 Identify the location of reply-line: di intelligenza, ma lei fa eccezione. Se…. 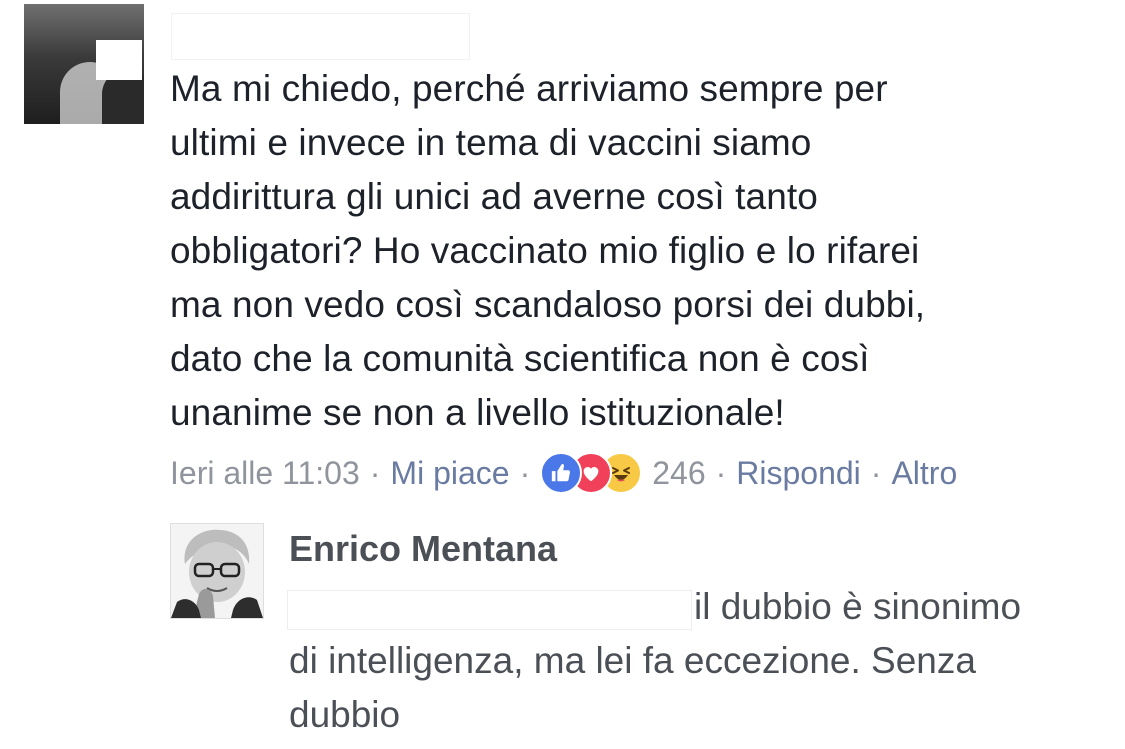
(632, 660).